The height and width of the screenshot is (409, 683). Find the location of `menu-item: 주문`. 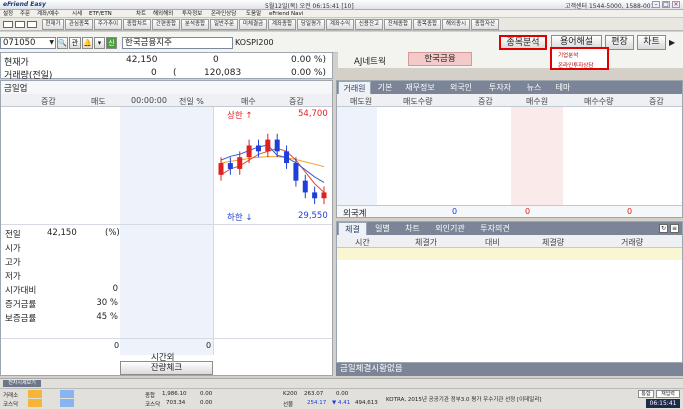

menu-item: 주문 is located at coordinates (25, 14).